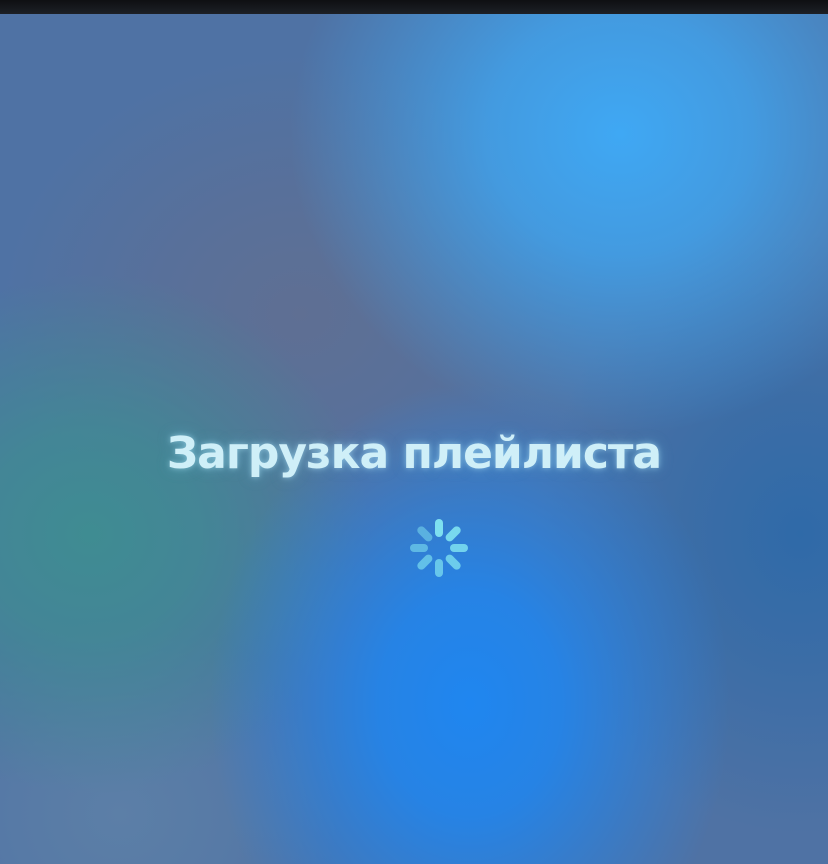 The image size is (828, 864). Describe the element at coordinates (439, 548) in the screenshot. I see `activity-spinner-icon` at that location.